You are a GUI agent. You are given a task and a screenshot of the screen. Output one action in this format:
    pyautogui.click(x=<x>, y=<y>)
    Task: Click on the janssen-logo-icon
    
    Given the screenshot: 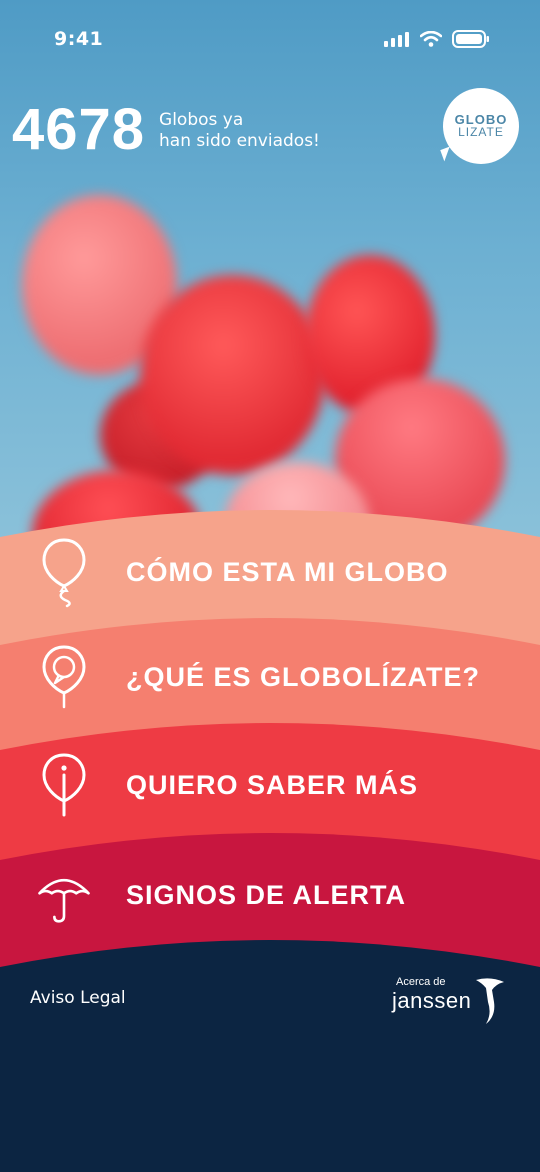 What is the action you would take?
    pyautogui.click(x=490, y=1002)
    